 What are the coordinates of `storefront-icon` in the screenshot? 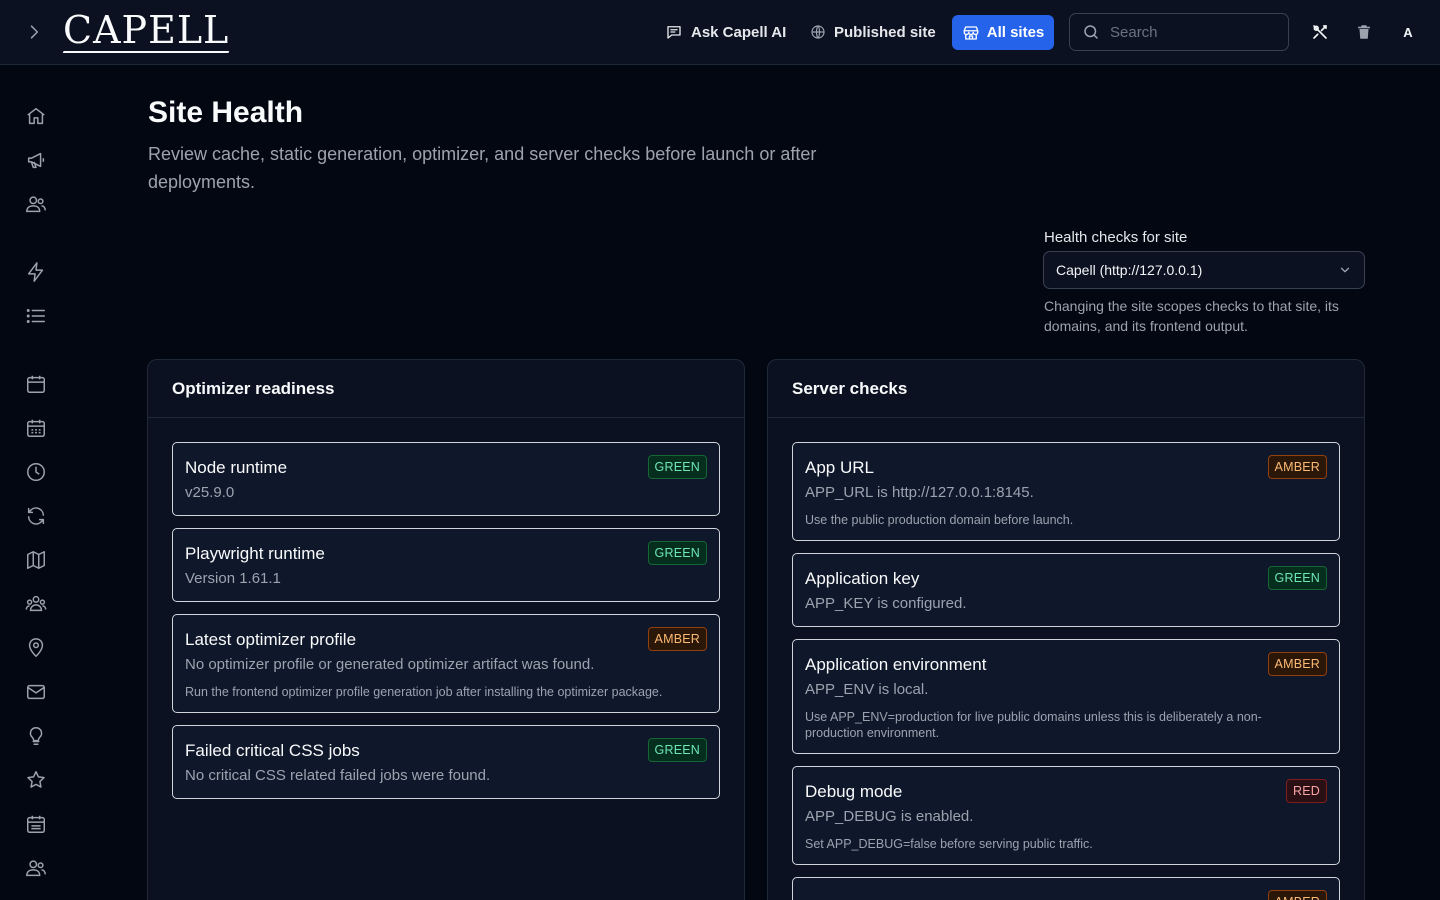 It's located at (971, 32).